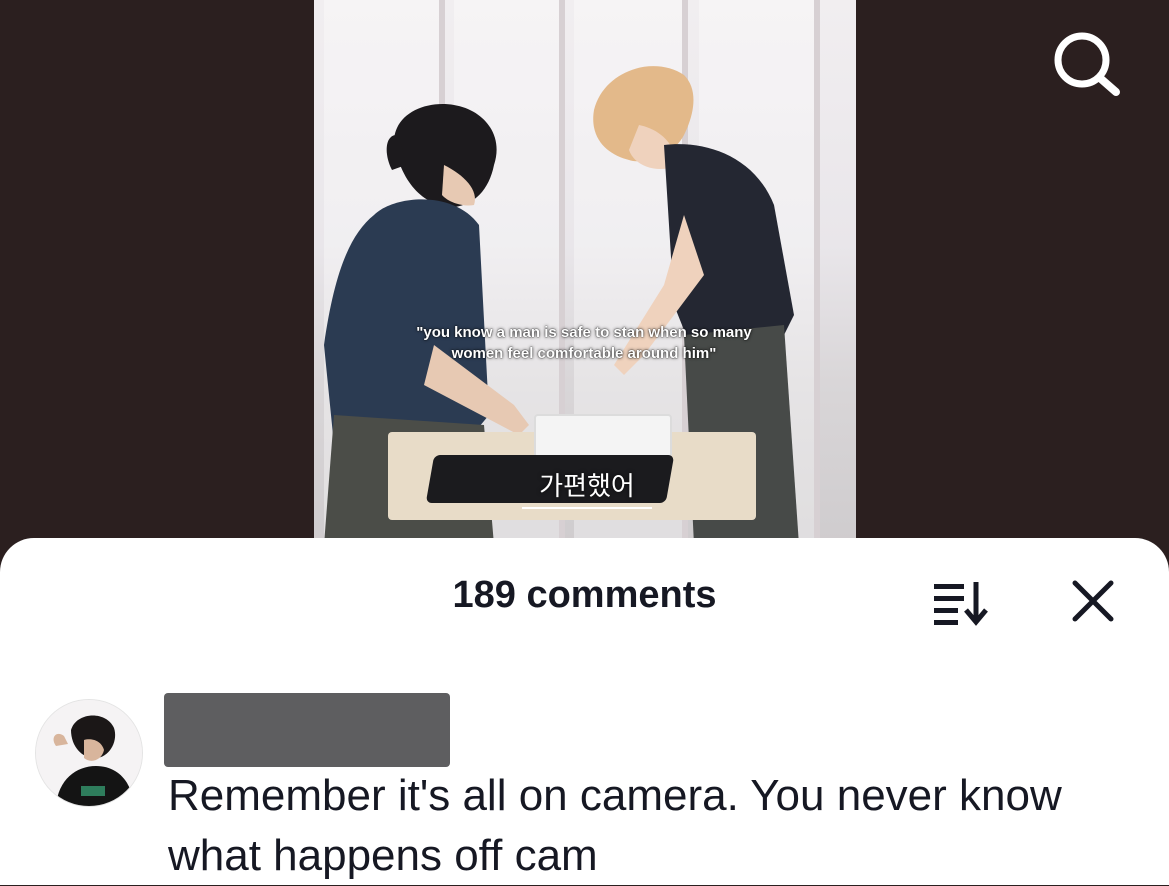 The image size is (1169, 886). I want to click on avatar, so click(89, 753).